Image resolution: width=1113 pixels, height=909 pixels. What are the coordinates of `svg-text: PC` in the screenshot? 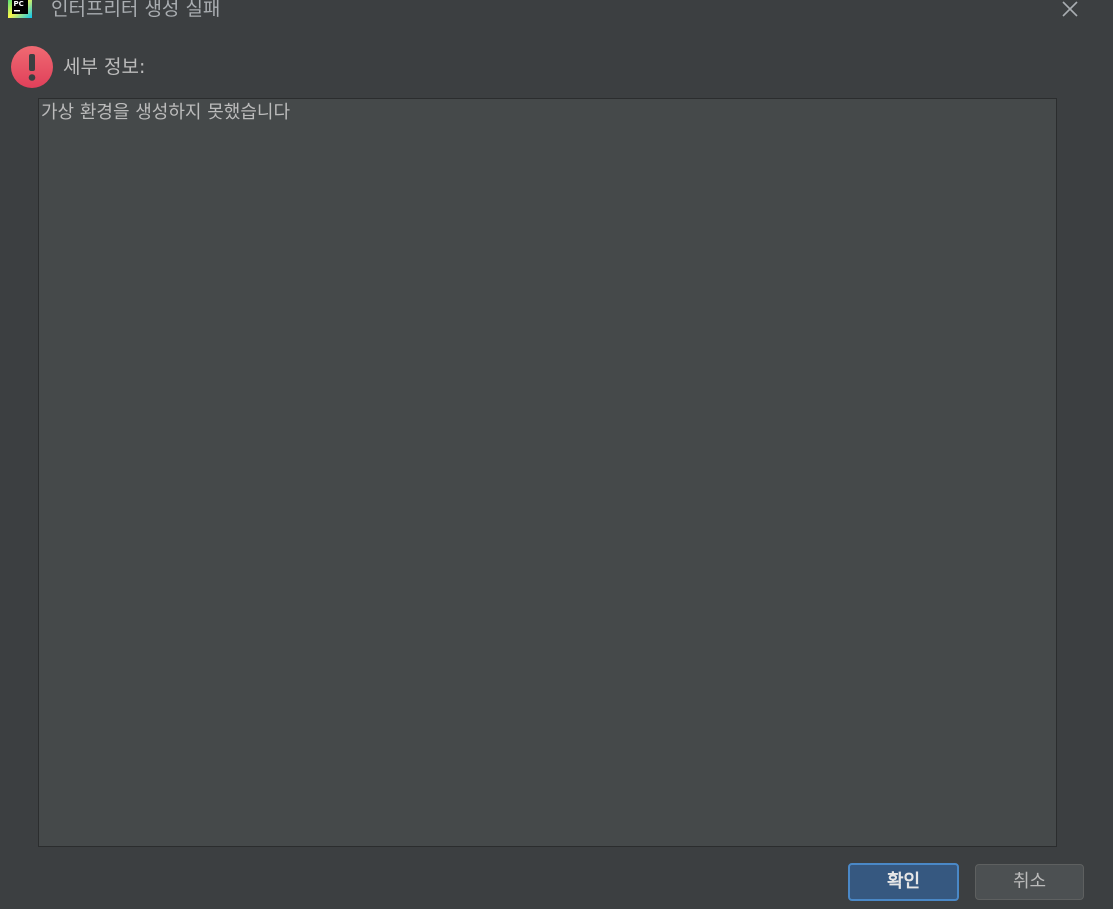 It's located at (19, 4).